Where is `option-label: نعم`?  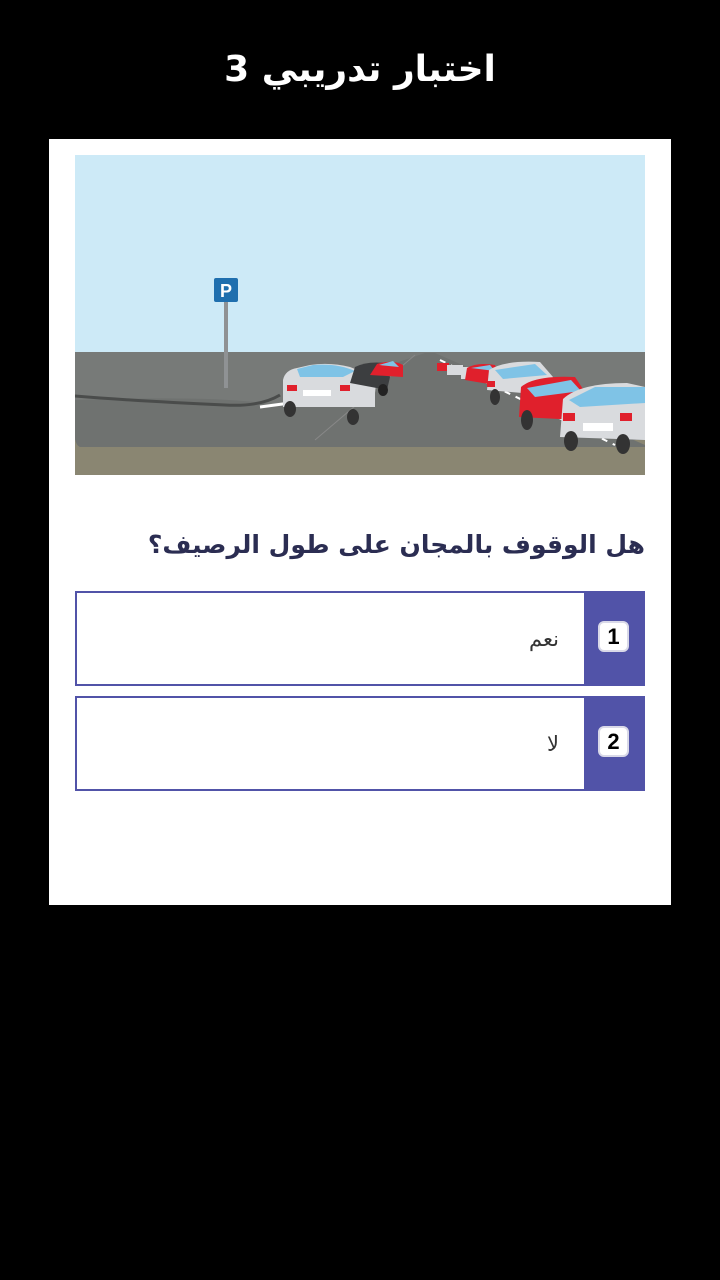
option-label: نعم is located at coordinates (544, 639).